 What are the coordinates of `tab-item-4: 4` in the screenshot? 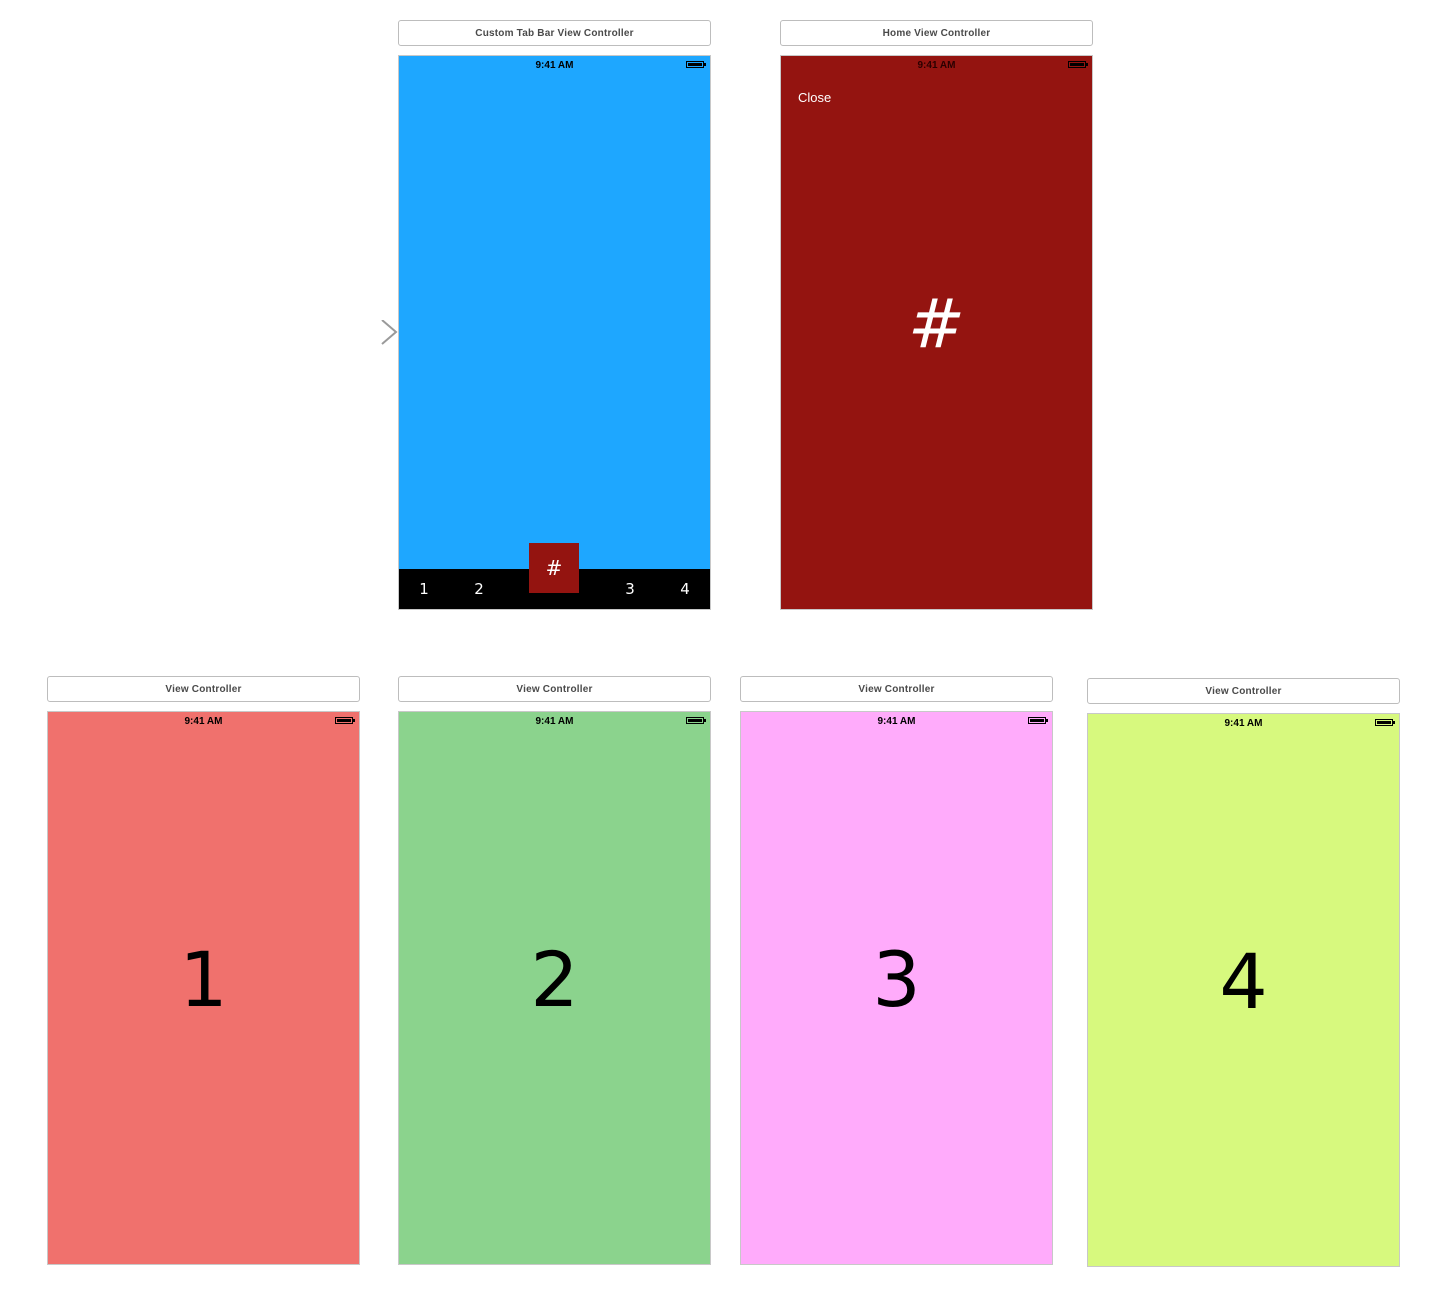 It's located at (685, 589).